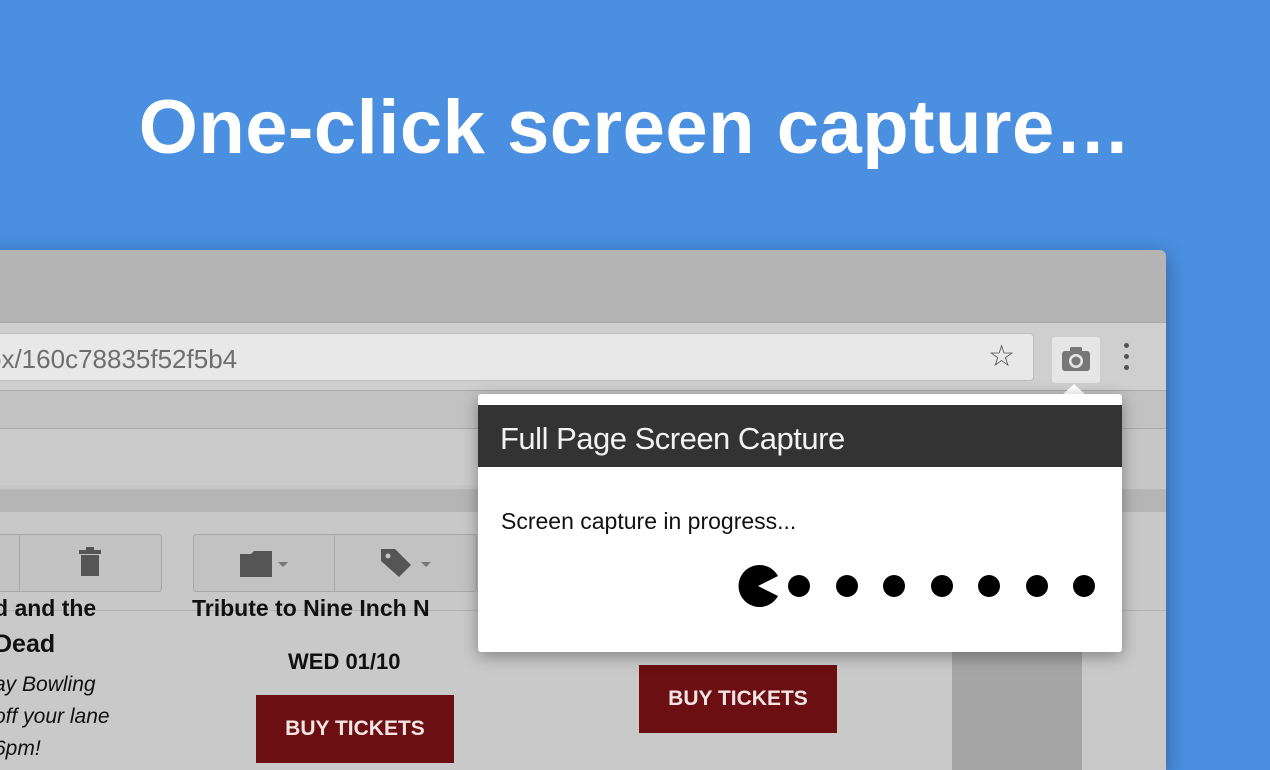 This screenshot has height=770, width=1270. I want to click on event-venue-line1: ay Bowling, so click(48, 684).